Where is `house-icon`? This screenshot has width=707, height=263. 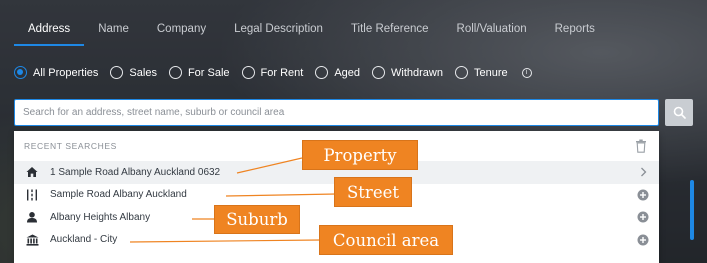
house-icon is located at coordinates (32, 172).